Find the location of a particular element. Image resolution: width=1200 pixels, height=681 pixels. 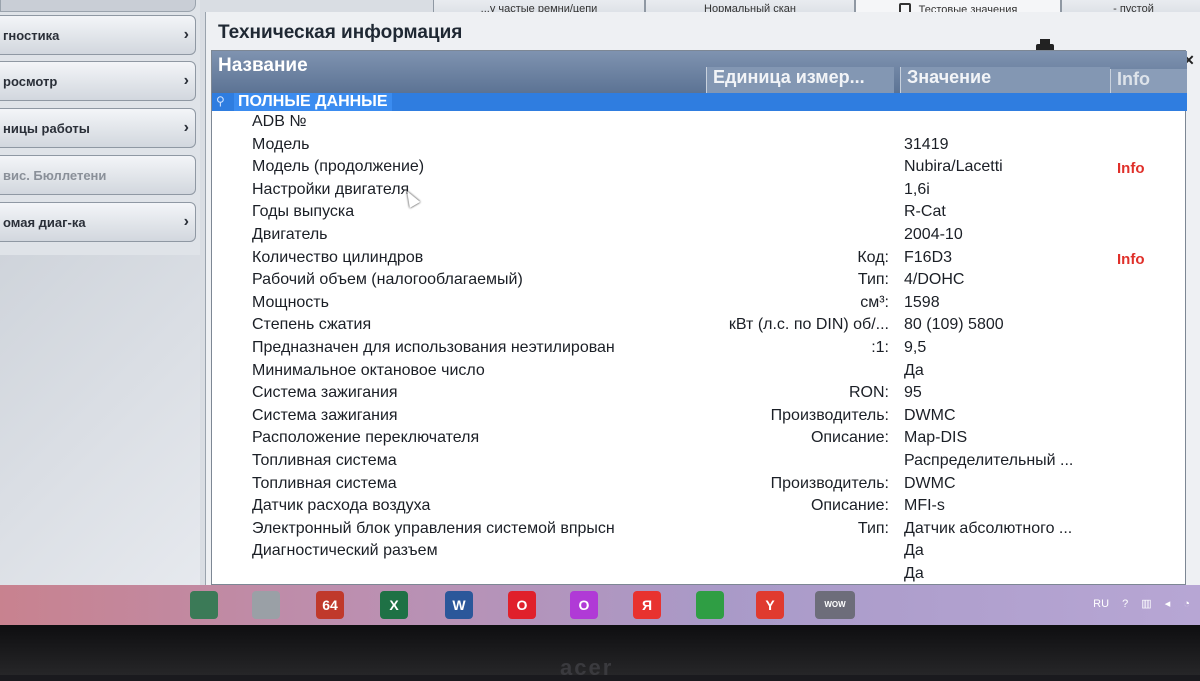

table-row: Топливная система Производитель: DWMC is located at coordinates (699, 484).